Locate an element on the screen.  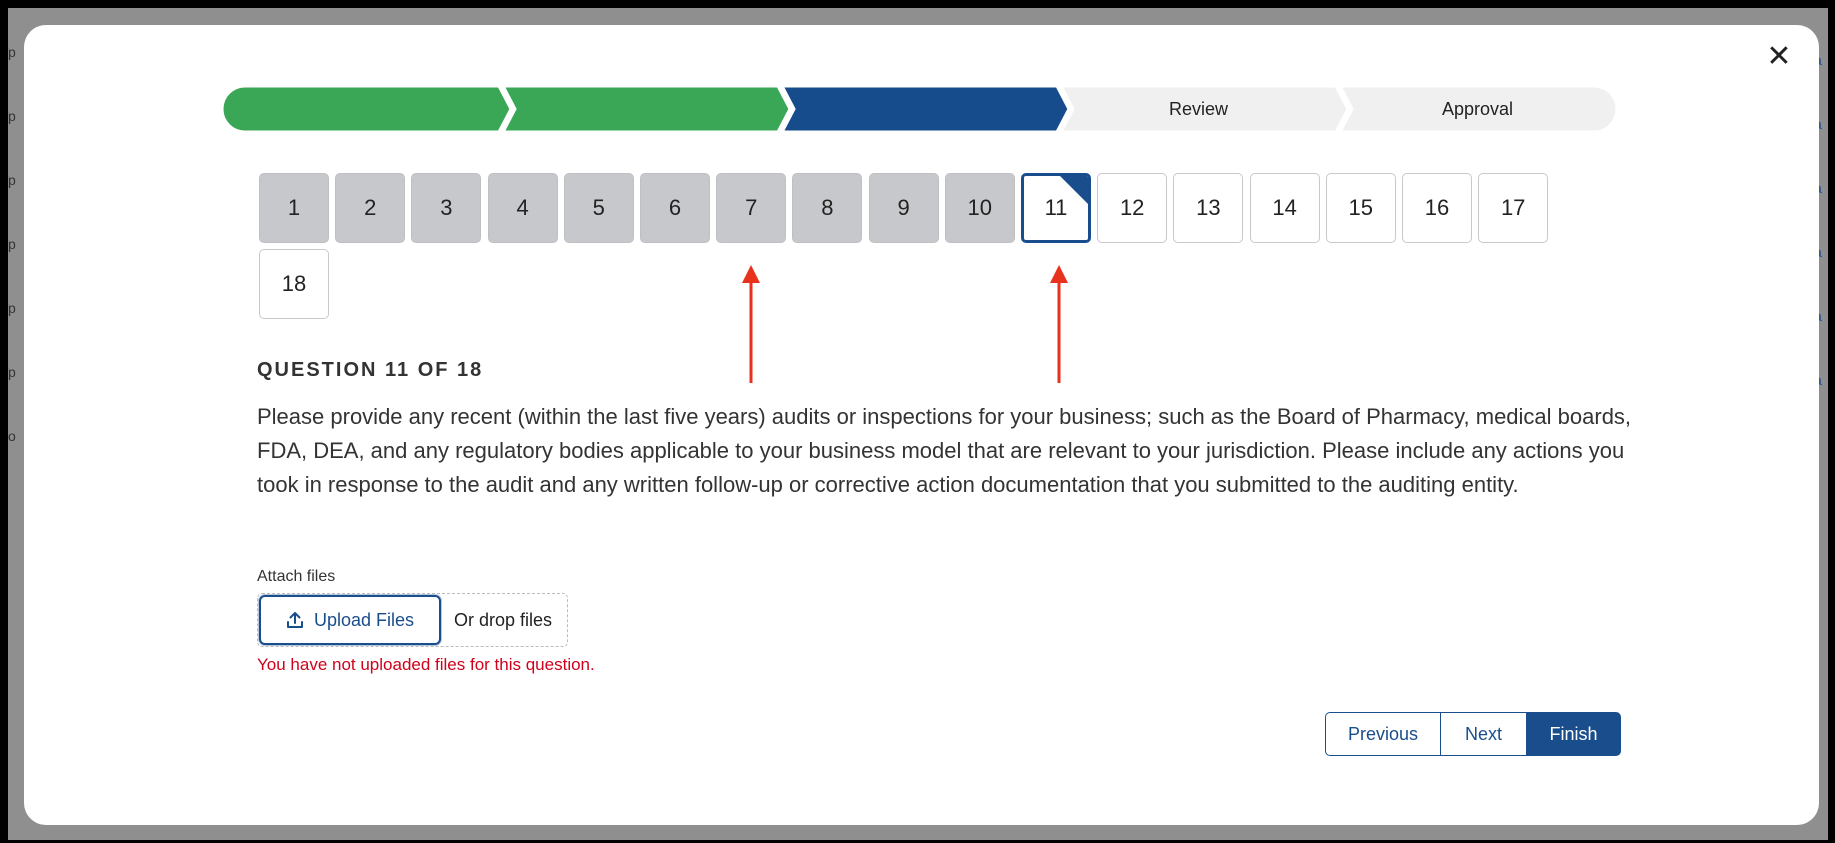
question-button-3: 3 is located at coordinates (446, 208).